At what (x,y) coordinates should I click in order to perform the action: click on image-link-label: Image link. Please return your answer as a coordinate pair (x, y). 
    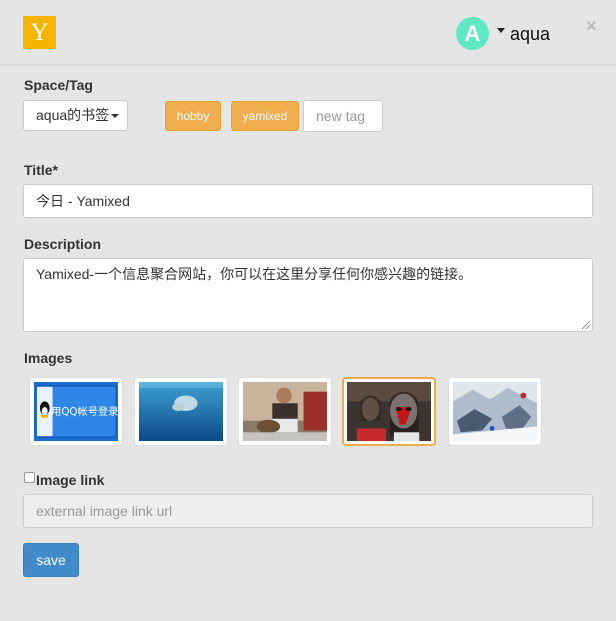
    Looking at the image, I should click on (70, 480).